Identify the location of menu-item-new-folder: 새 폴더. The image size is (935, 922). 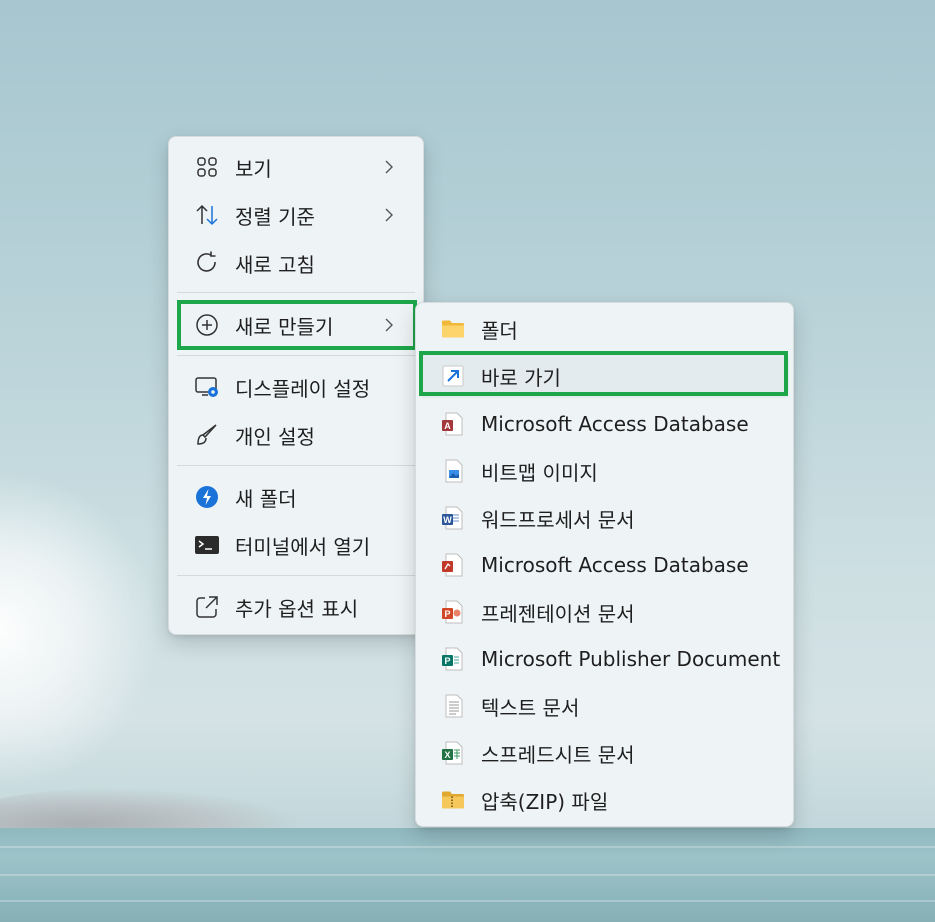
(296, 497).